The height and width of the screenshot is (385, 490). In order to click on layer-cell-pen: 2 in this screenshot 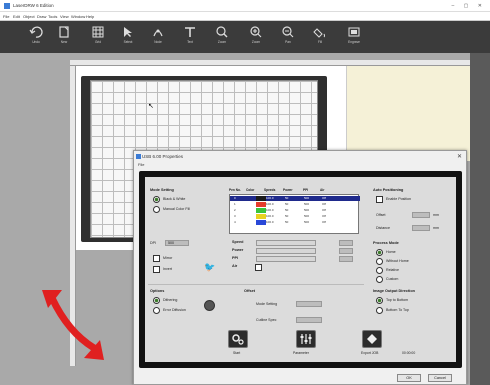, I will do `click(235, 210)`.